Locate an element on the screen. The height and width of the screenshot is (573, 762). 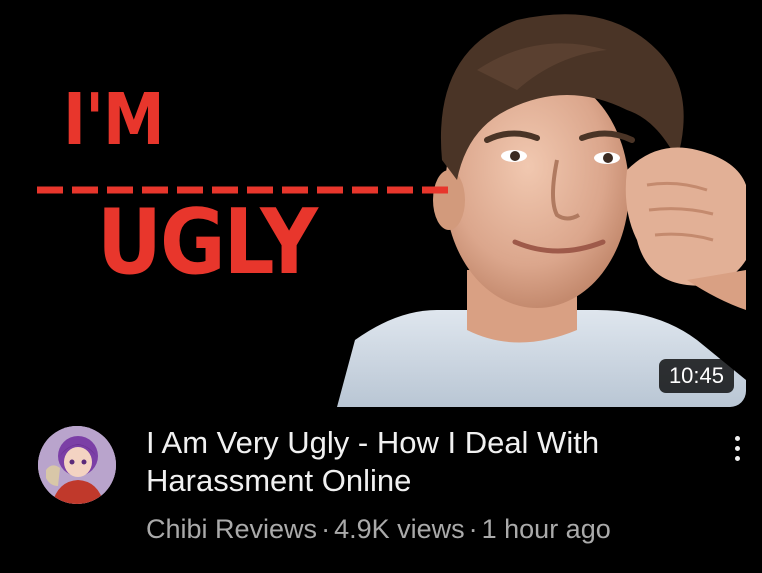
thumbnail-text-im: I'M is located at coordinates (114, 119).